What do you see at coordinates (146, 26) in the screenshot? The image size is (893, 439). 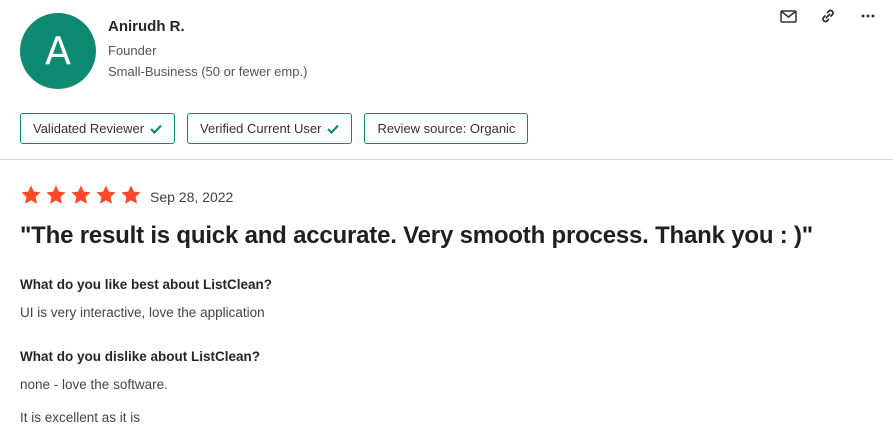 I see `reviewer-name: Anirudh R.` at bounding box center [146, 26].